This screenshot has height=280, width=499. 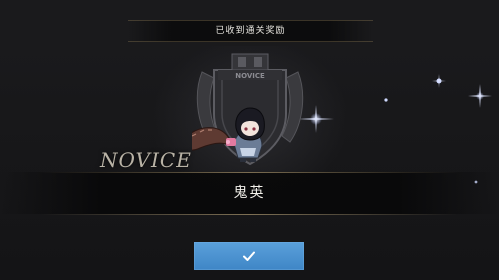 I want to click on reward-title: 已收到通关奖励, so click(x=250, y=31).